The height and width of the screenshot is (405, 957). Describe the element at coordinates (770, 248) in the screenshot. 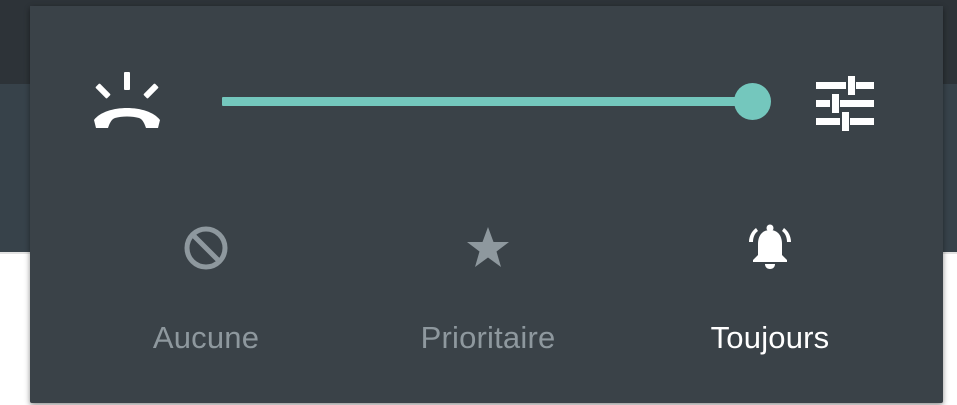

I see `bell-ringing-icon` at that location.